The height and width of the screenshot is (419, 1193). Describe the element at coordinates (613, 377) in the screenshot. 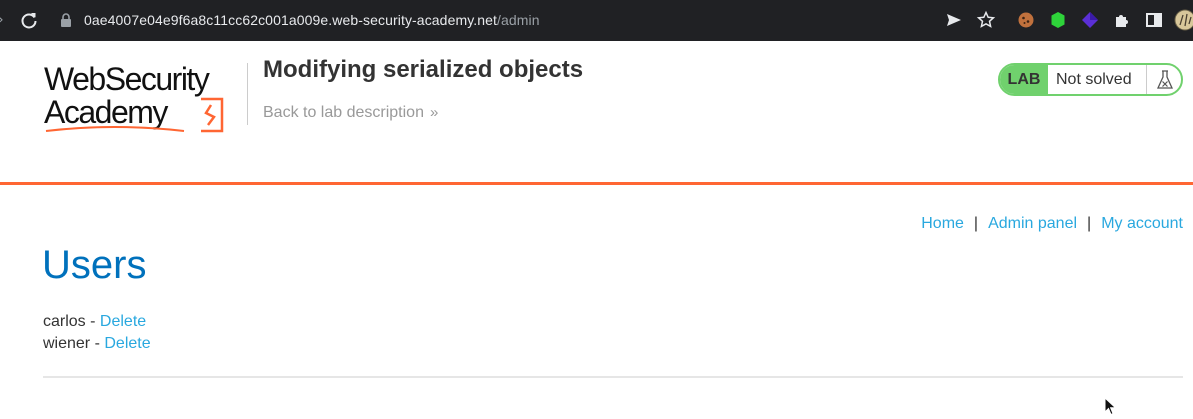

I see `content-divider` at that location.